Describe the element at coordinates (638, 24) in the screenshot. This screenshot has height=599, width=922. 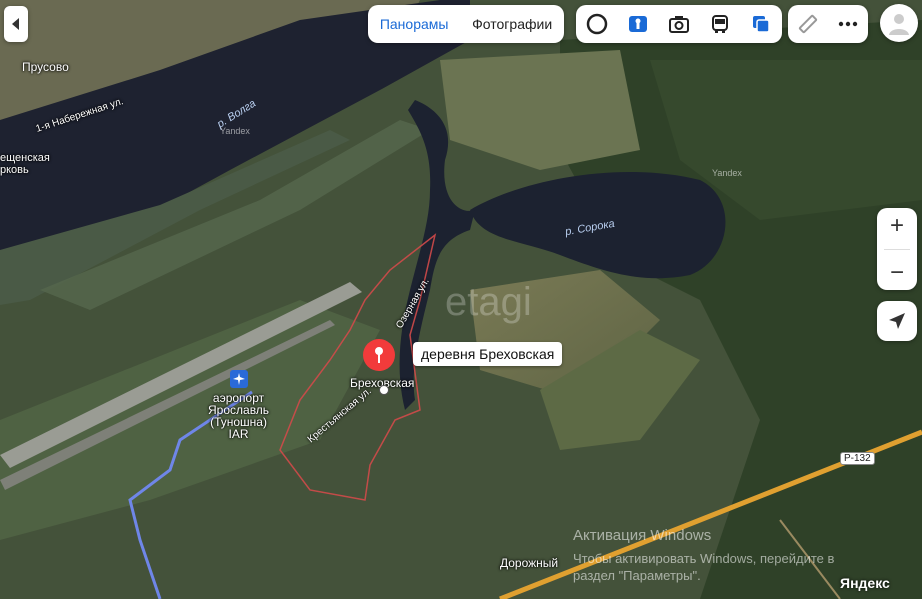
I see `panorama-person-icon` at that location.